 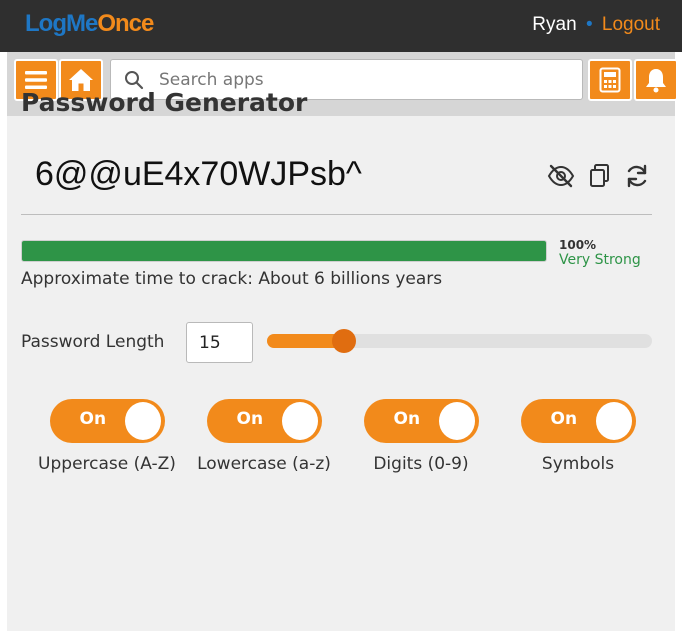 What do you see at coordinates (344, 341) in the screenshot?
I see `slider-thumb` at bounding box center [344, 341].